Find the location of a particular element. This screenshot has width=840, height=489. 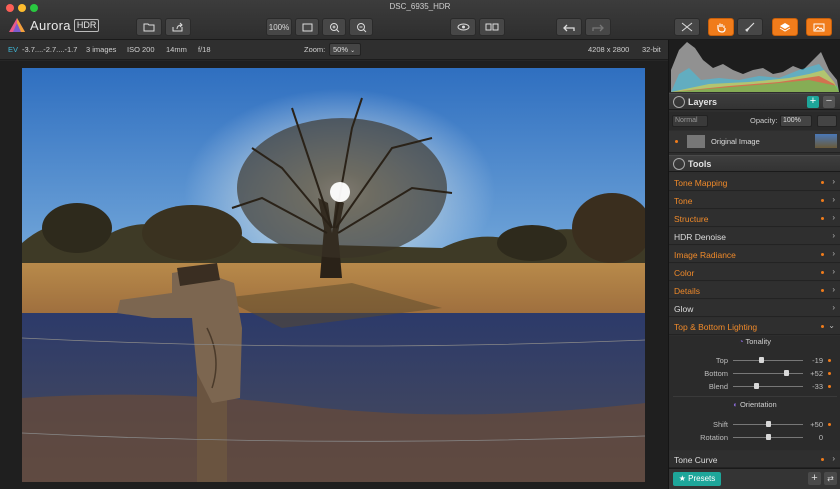

orientation-subhead: ◐ Orientation is located at coordinates (754, 407).